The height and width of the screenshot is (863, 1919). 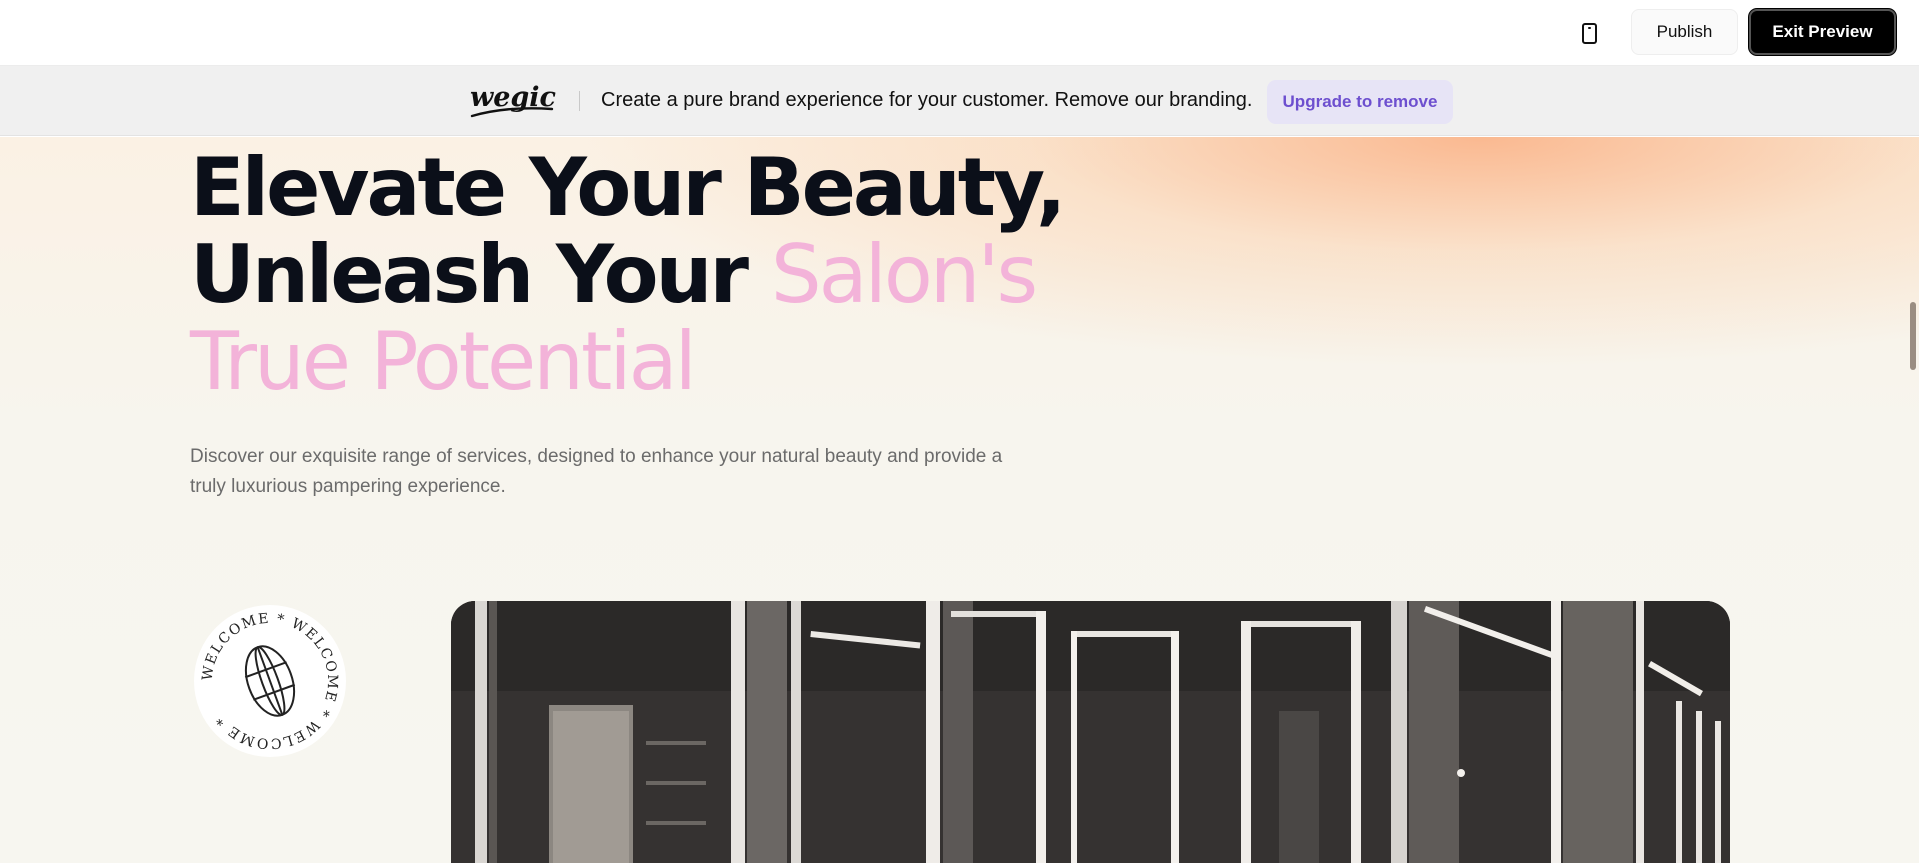 I want to click on headline-line-2-dark: Unleash Your, so click(x=480, y=274).